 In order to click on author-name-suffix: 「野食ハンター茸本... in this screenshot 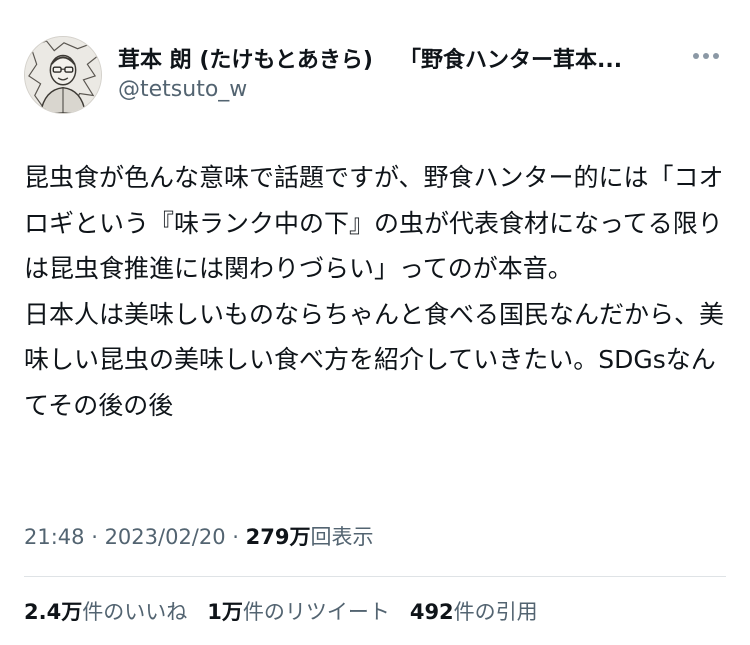, I will do `click(510, 58)`.